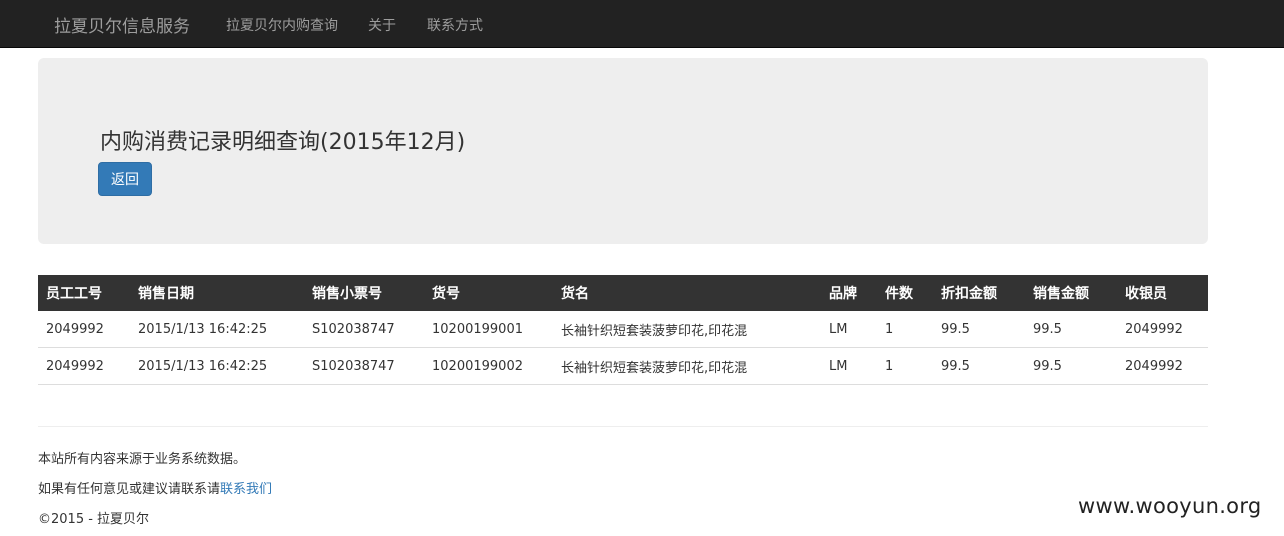  I want to click on nav-link-about: 关于, so click(382, 25).